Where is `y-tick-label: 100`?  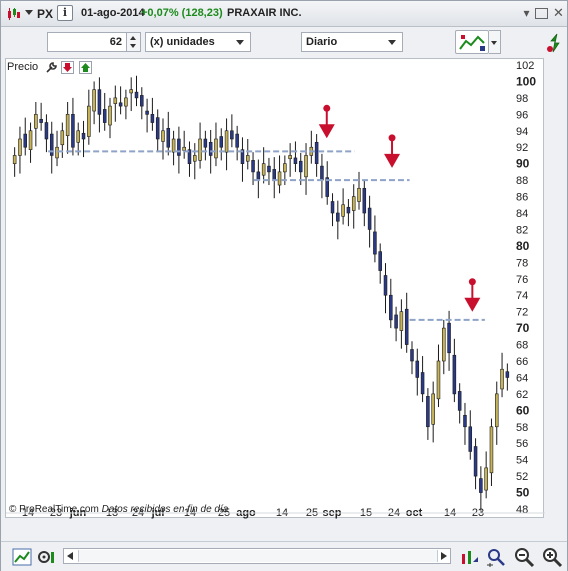
y-tick-label: 100 is located at coordinates (526, 81).